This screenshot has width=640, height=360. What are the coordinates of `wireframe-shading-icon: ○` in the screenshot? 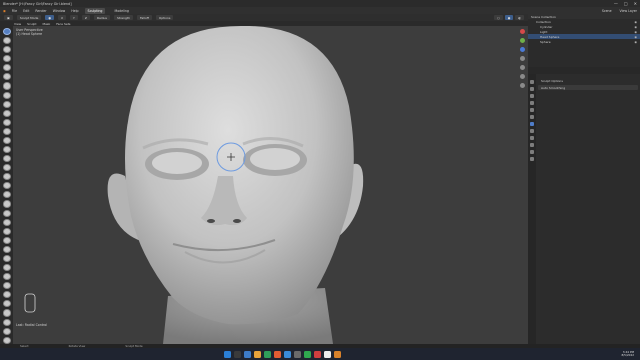 It's located at (498, 17).